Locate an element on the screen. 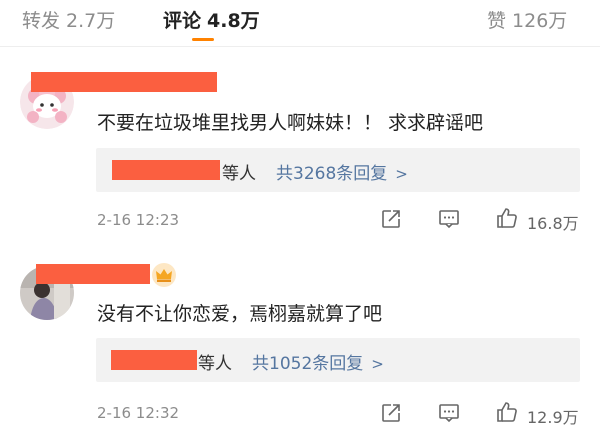  reply-summary: 等人 共1052条回复 > is located at coordinates (338, 360).